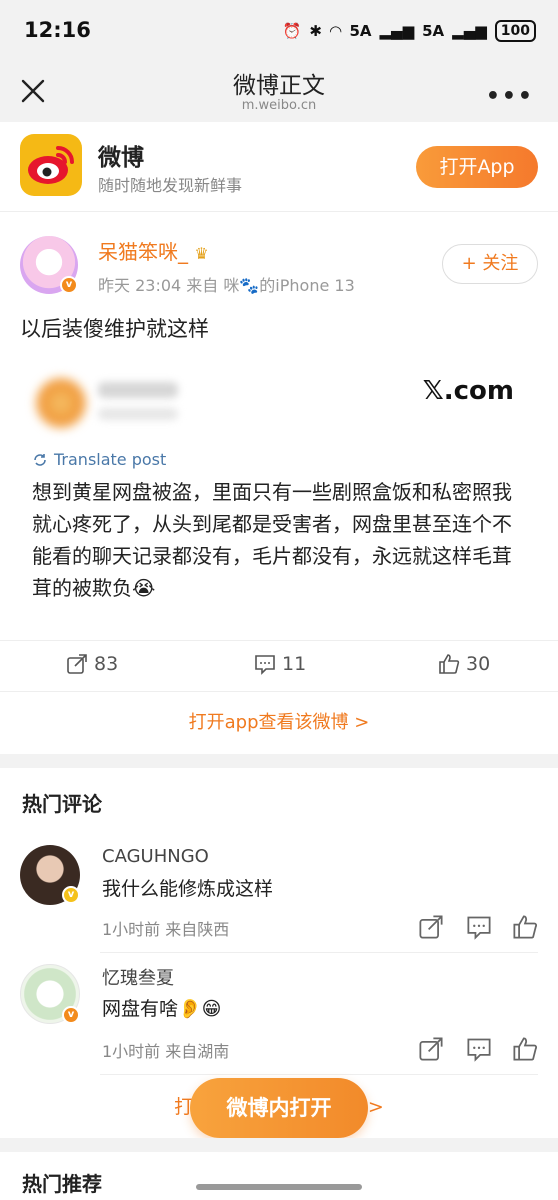  I want to click on comment-author: 忆瑰叁夏, so click(138, 977).